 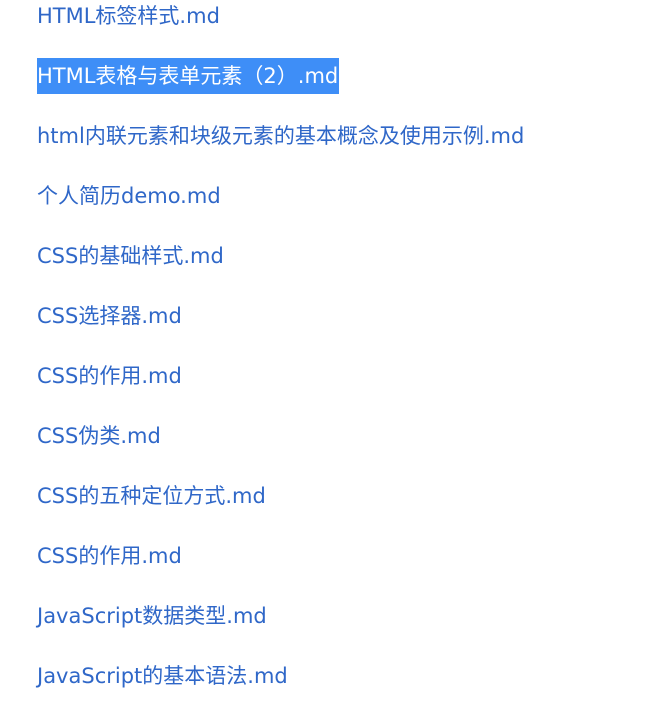 What do you see at coordinates (99, 436) in the screenshot?
I see `file-link: CSS伪类.md` at bounding box center [99, 436].